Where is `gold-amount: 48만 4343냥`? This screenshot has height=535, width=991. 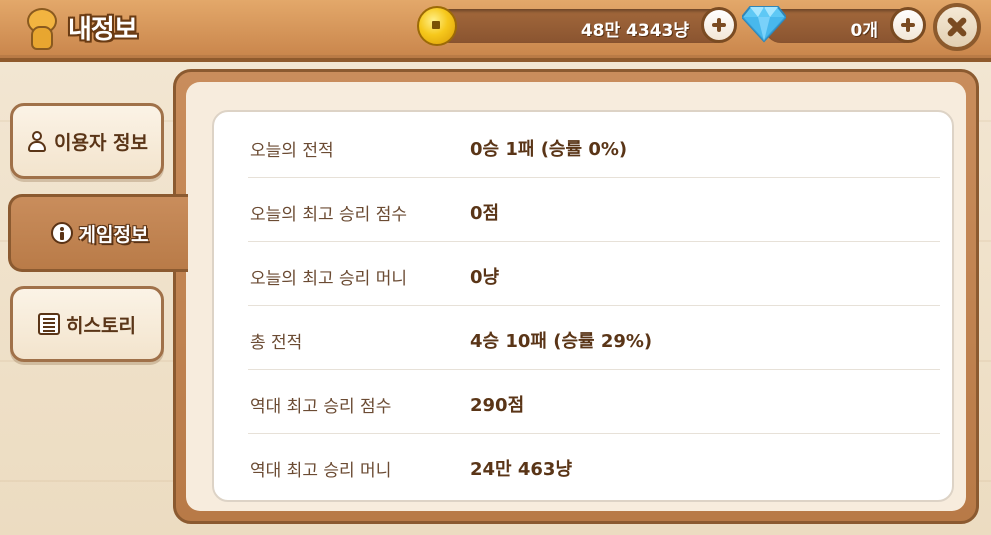 gold-amount: 48만 4343냥 is located at coordinates (634, 31).